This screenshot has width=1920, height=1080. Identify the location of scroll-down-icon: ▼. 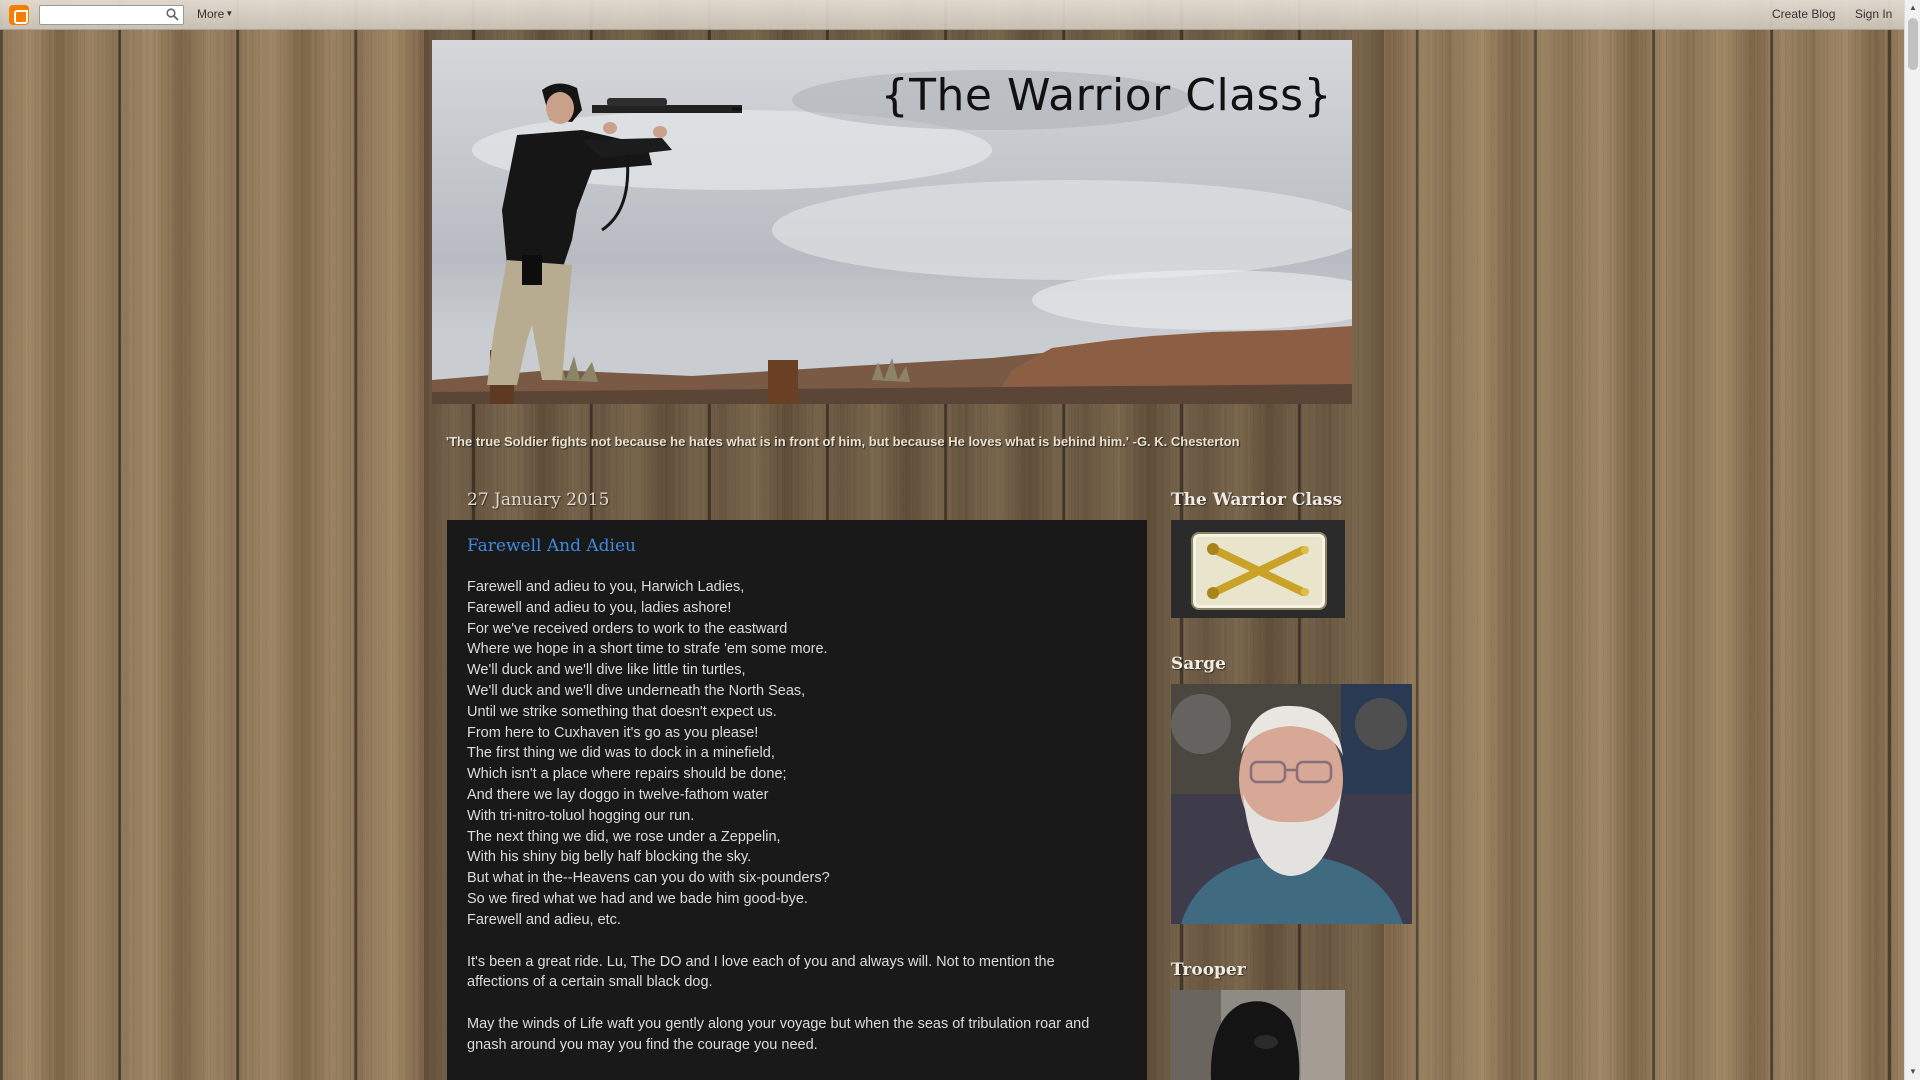
(1912, 1072).